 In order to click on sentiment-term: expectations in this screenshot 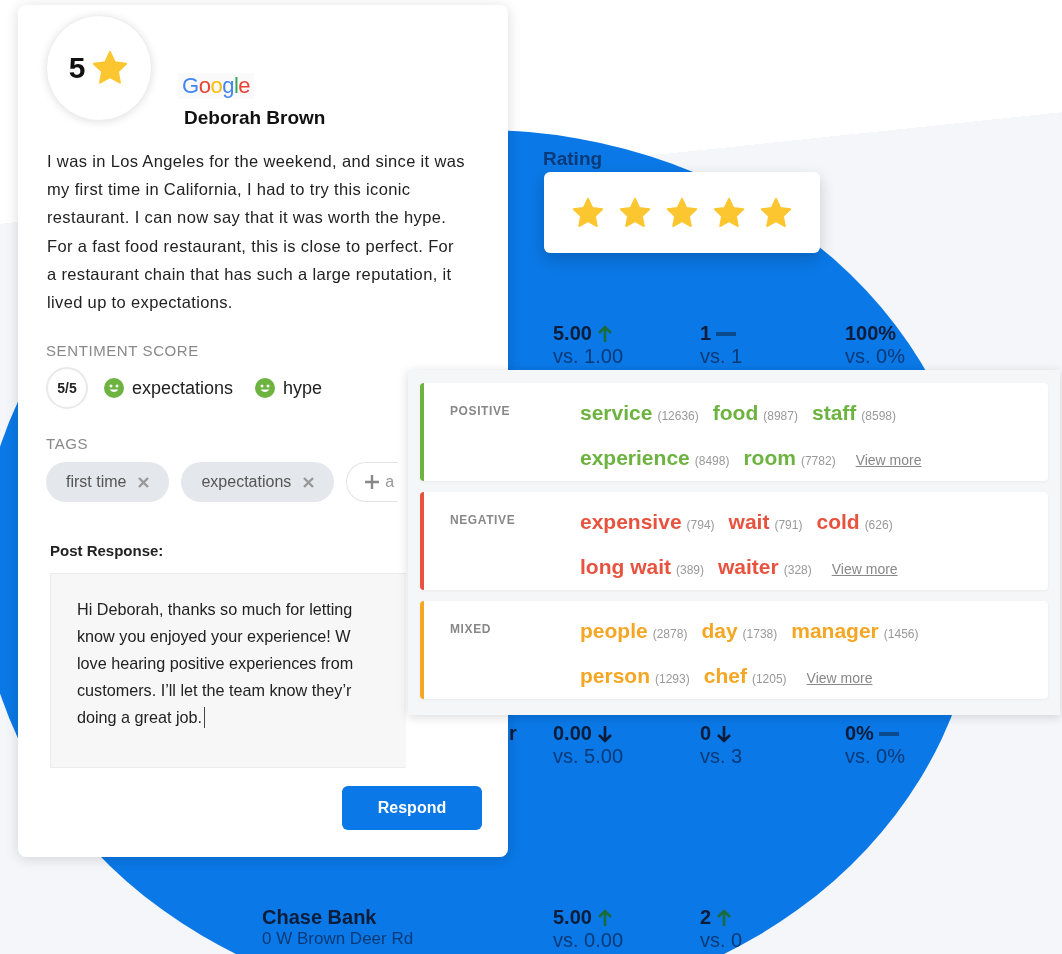, I will do `click(183, 388)`.